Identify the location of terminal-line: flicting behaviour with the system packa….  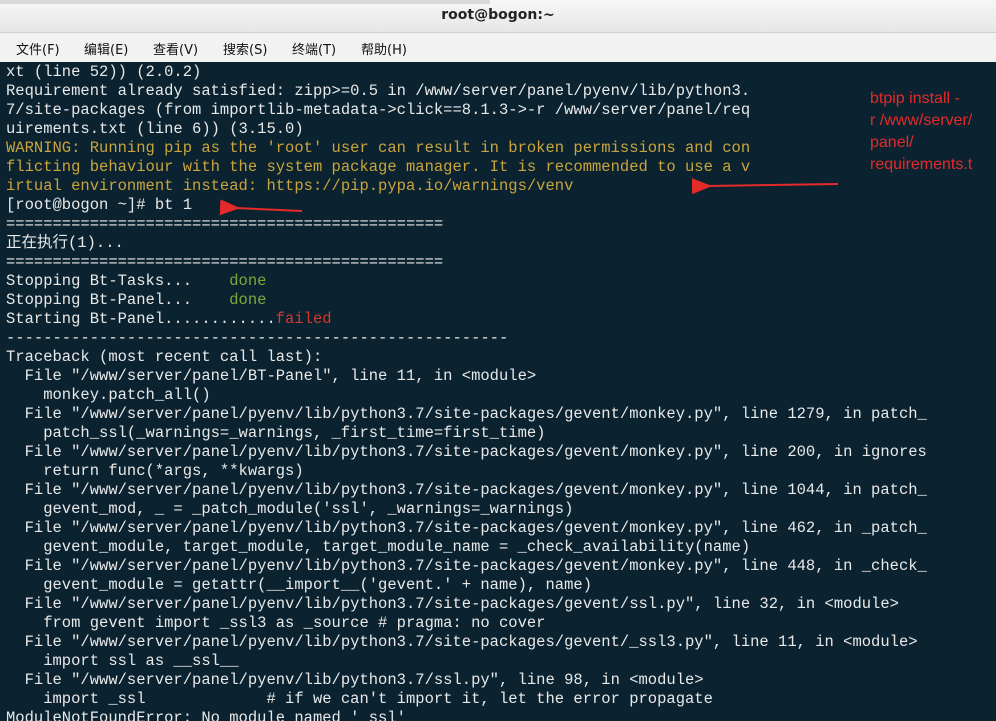
(378, 167).